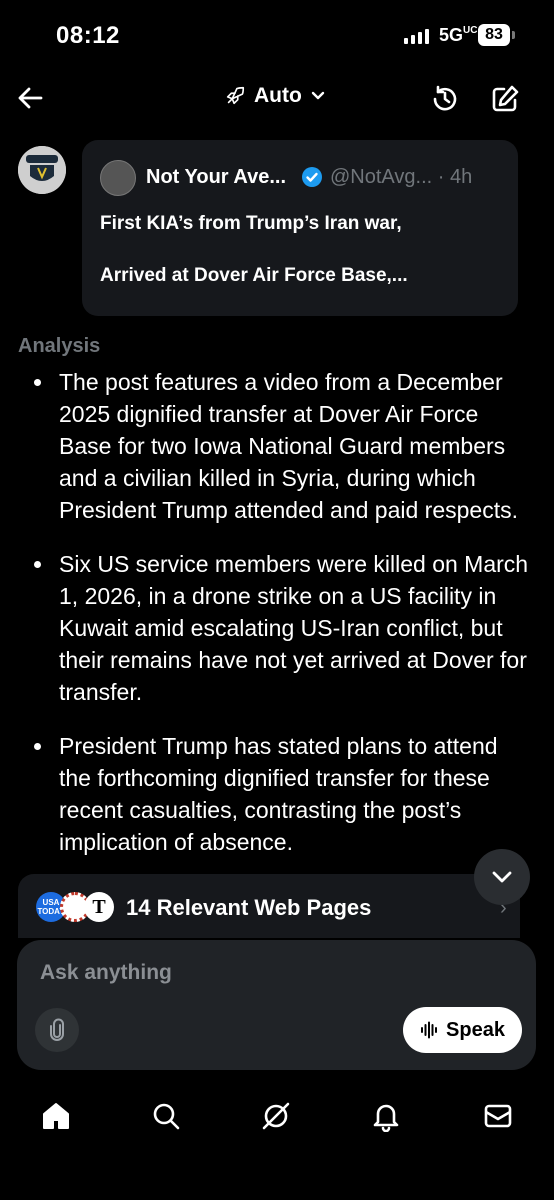 Image resolution: width=554 pixels, height=1200 pixels. I want to click on compose-icon, so click(505, 98).